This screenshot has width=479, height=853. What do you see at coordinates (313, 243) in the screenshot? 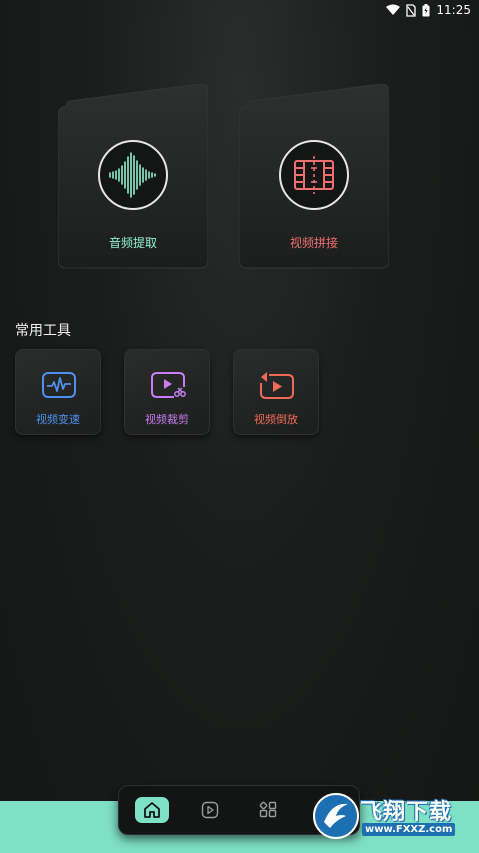
I see `video-concat-label: 视频拼接` at bounding box center [313, 243].